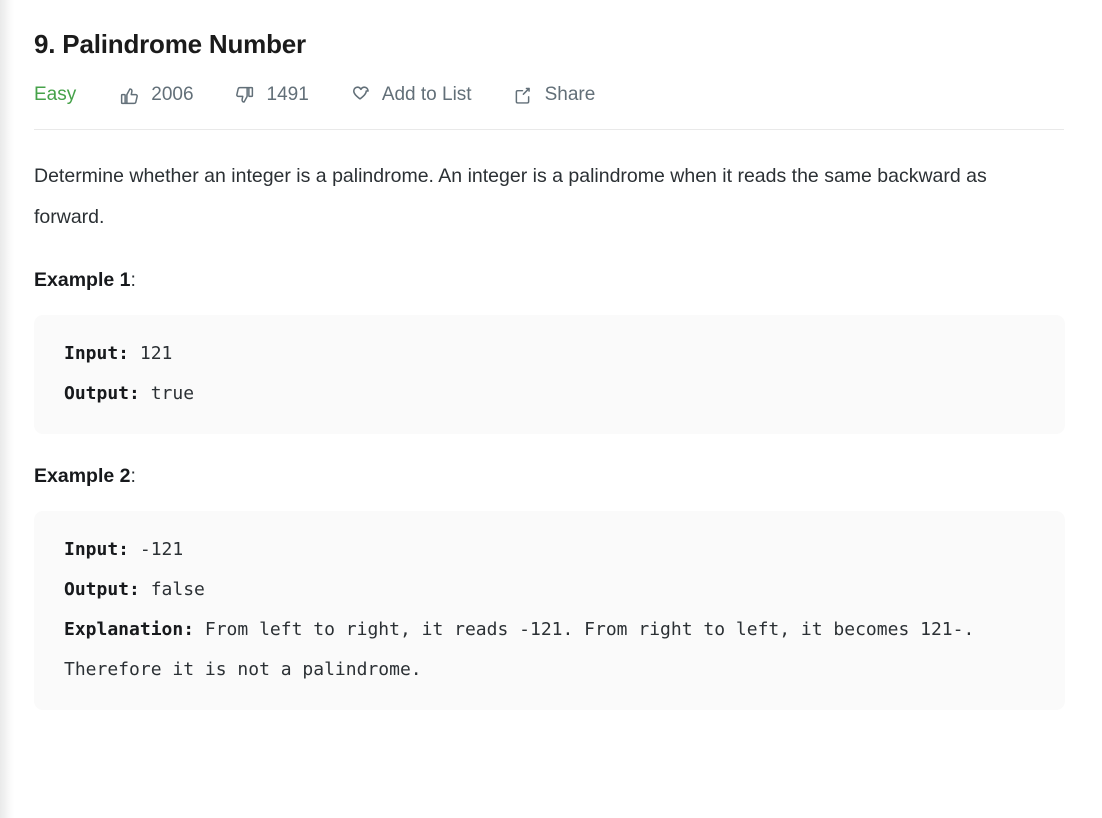 The width and height of the screenshot is (1102, 818). Describe the element at coordinates (133, 280) in the screenshot. I see `example-1-heading-colon: :` at that location.